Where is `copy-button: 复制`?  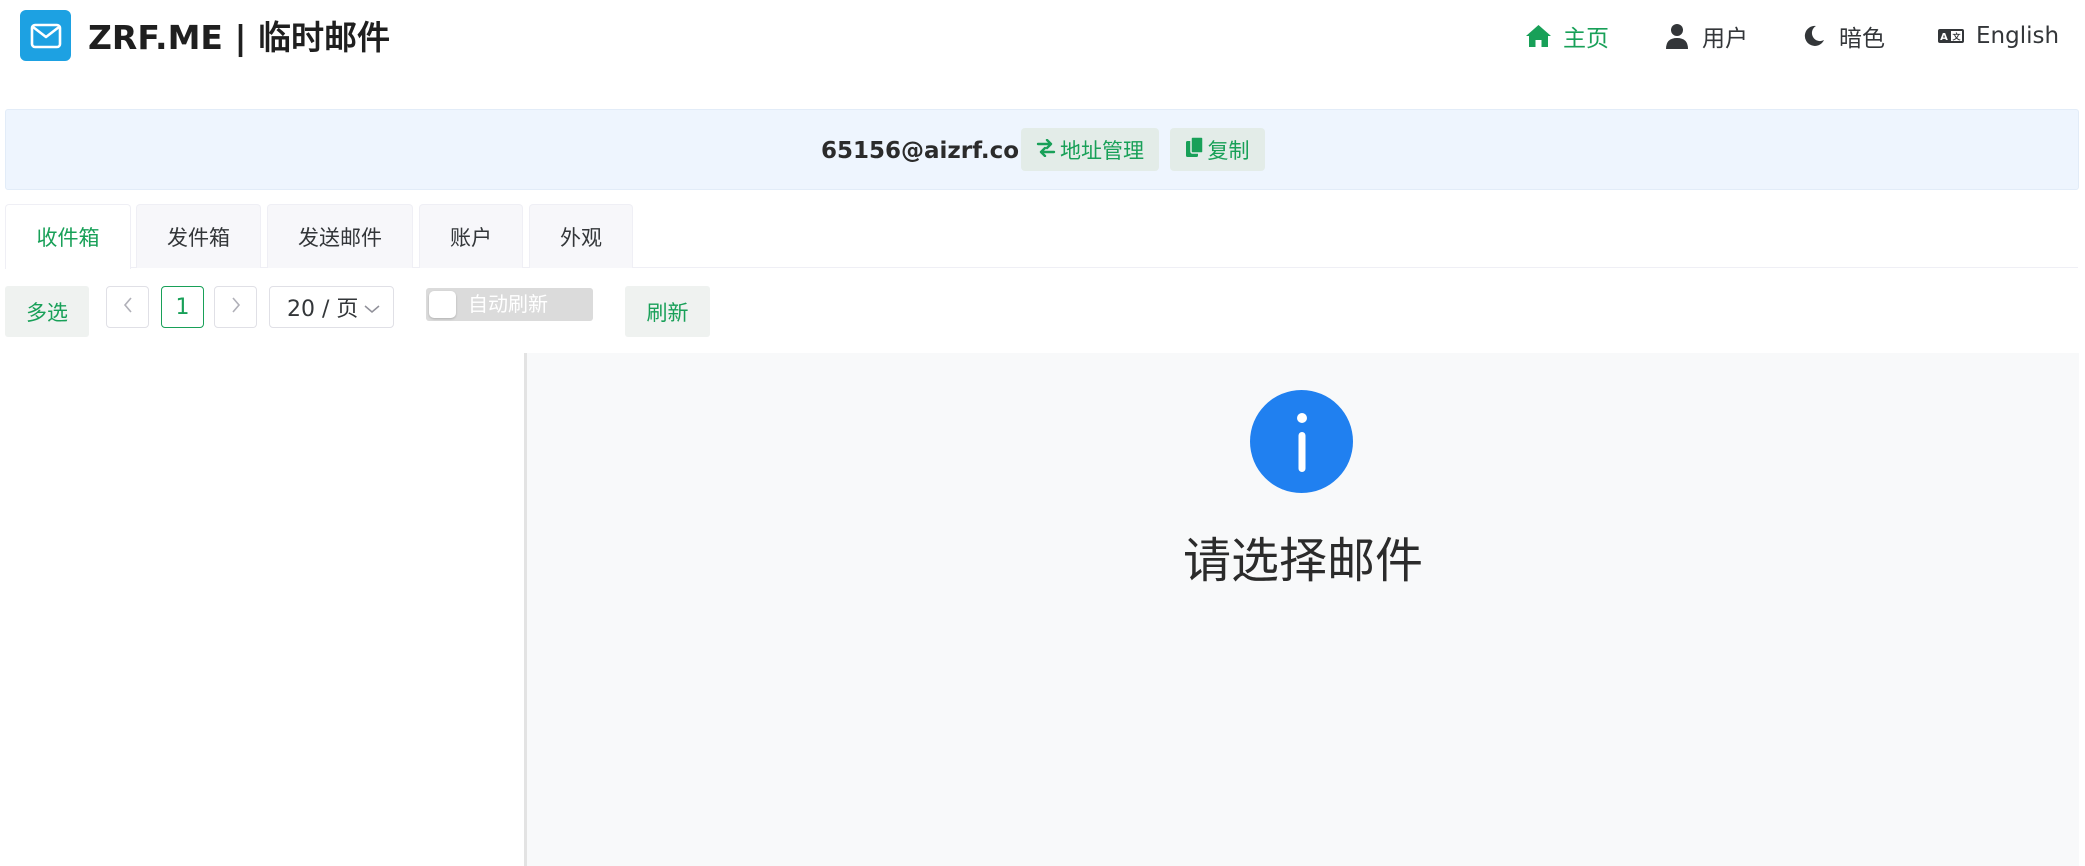
copy-button: 复制 is located at coordinates (1217, 149).